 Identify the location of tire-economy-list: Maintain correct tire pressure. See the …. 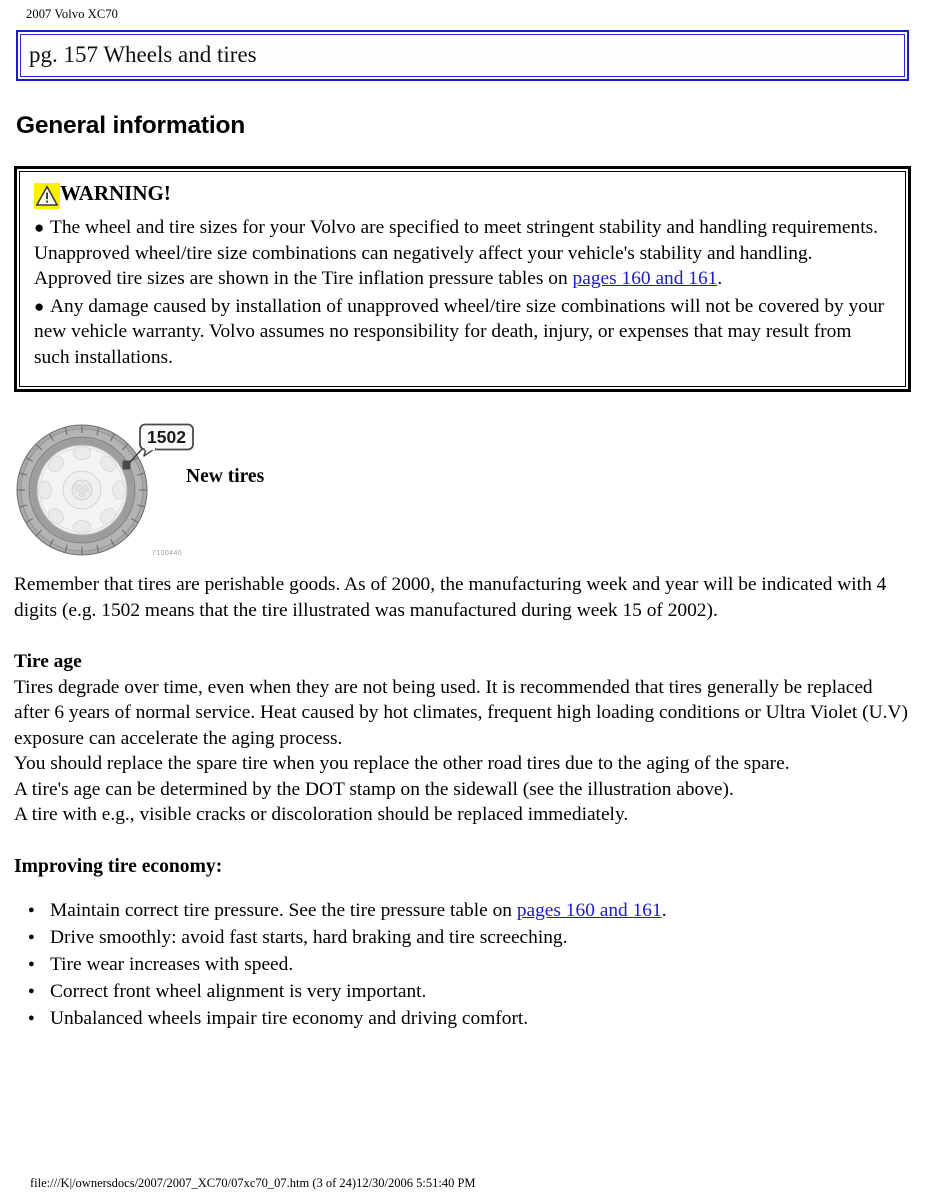
(462, 964).